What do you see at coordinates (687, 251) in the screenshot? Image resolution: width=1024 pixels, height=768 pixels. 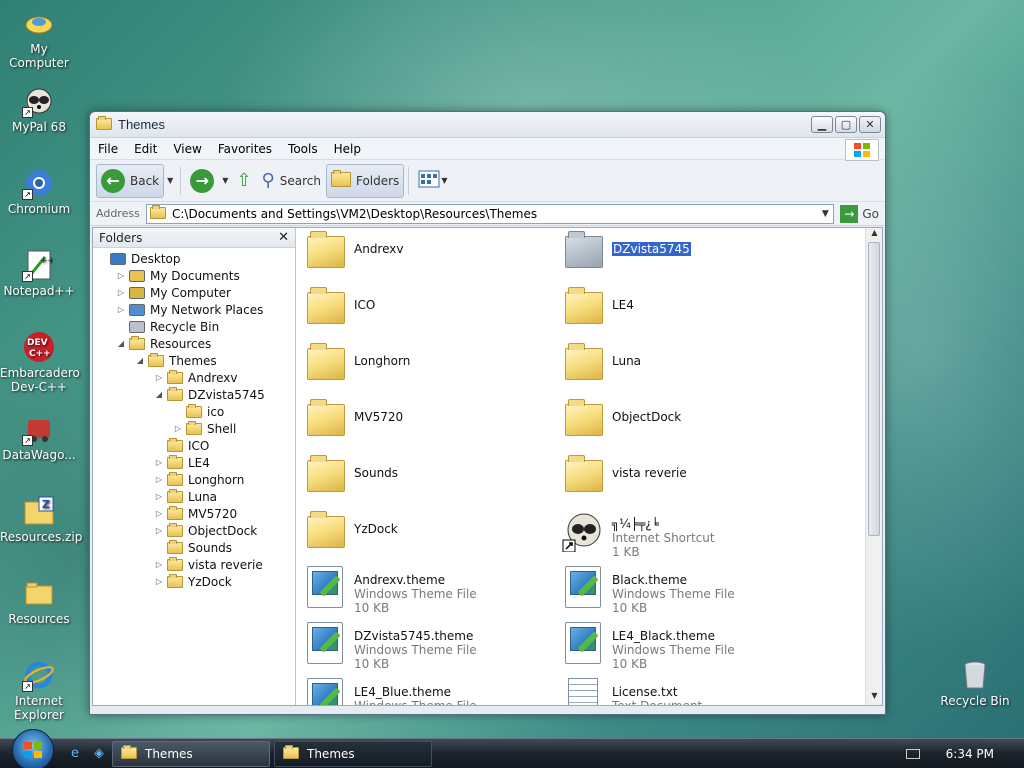 I see `folder-item: DZvista5745` at bounding box center [687, 251].